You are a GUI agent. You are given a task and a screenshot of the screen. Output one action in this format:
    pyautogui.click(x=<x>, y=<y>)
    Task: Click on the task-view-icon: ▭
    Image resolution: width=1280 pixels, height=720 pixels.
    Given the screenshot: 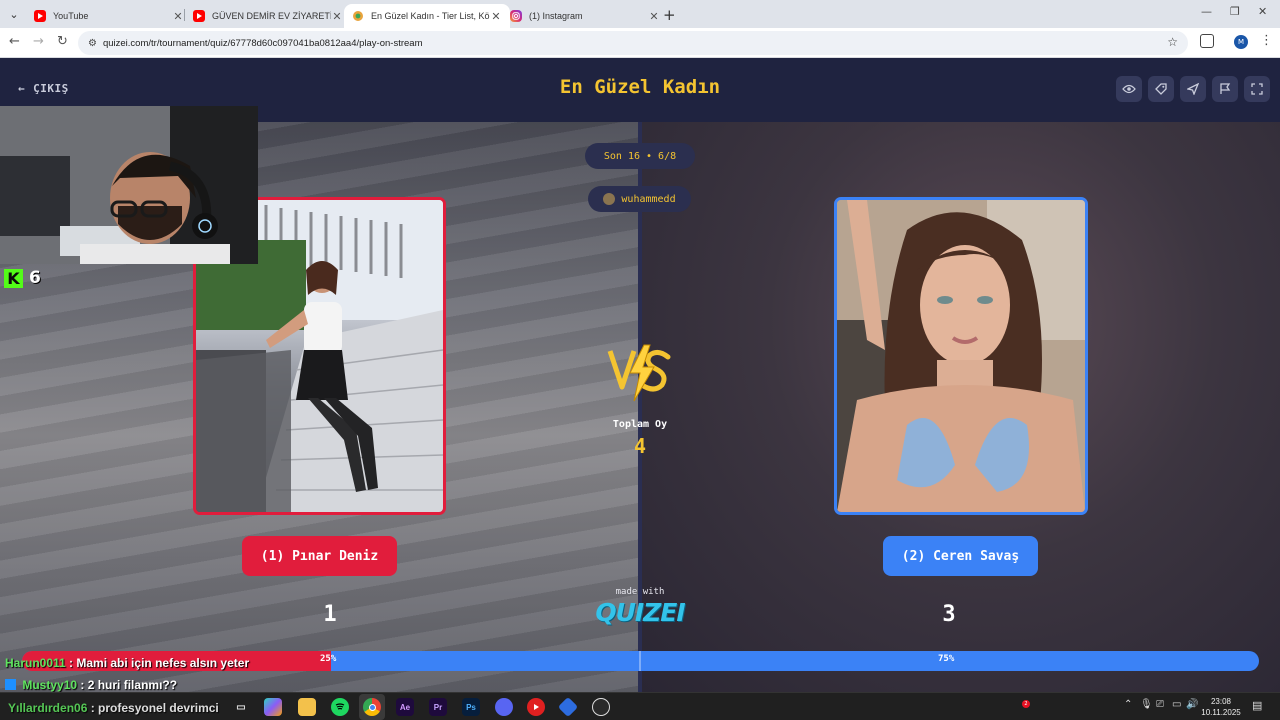 What is the action you would take?
    pyautogui.click(x=241, y=707)
    